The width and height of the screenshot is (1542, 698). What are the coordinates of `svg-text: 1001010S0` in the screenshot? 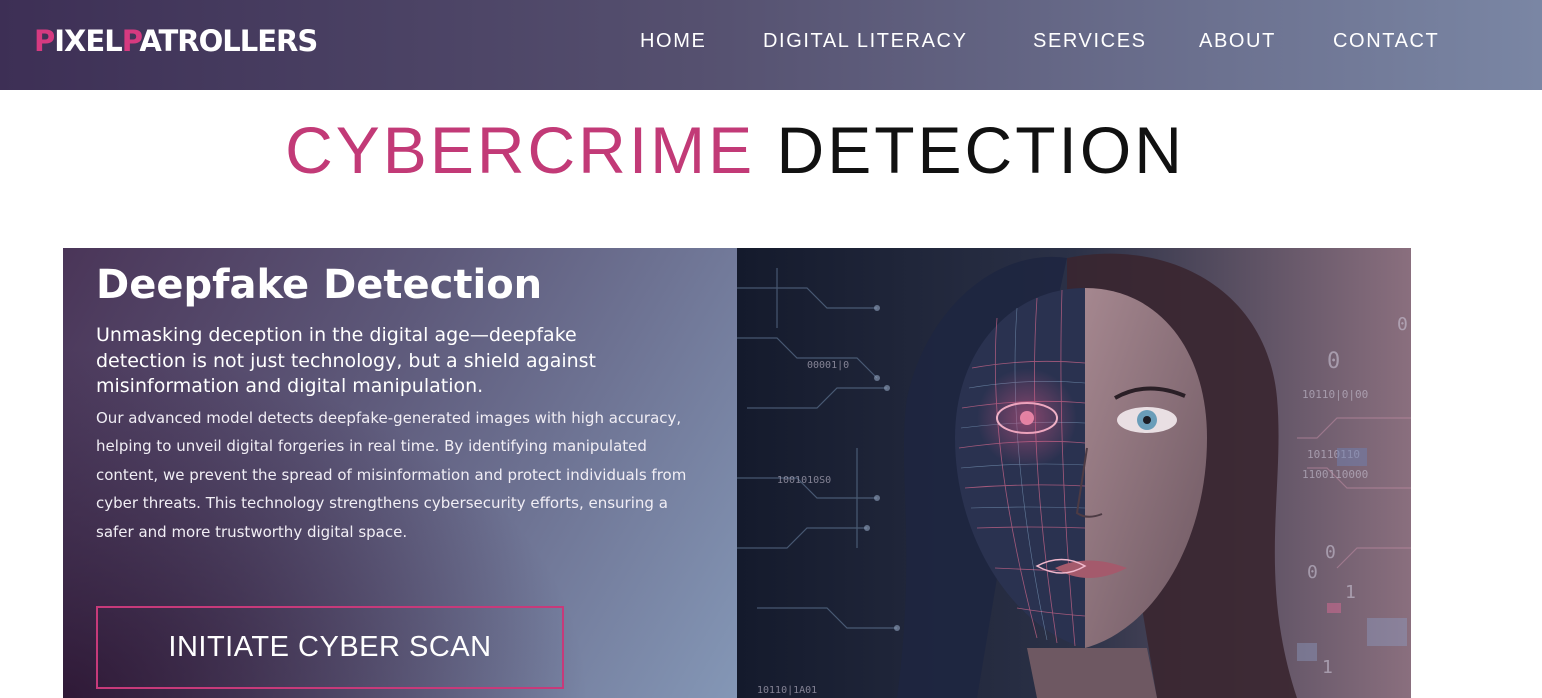 It's located at (804, 480).